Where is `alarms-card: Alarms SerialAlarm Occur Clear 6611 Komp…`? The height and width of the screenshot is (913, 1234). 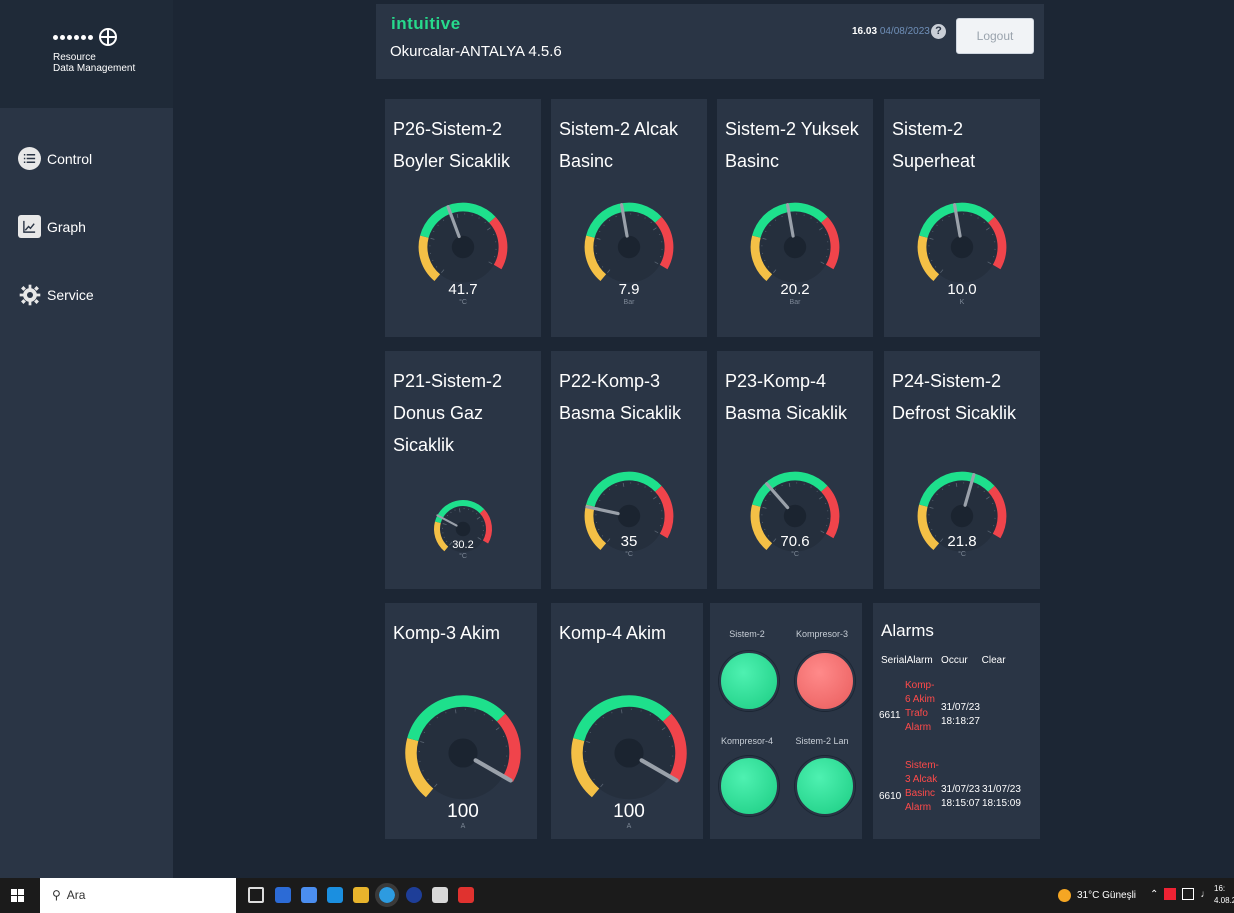
alarms-card: Alarms SerialAlarm Occur Clear 6611 Komp… is located at coordinates (956, 721).